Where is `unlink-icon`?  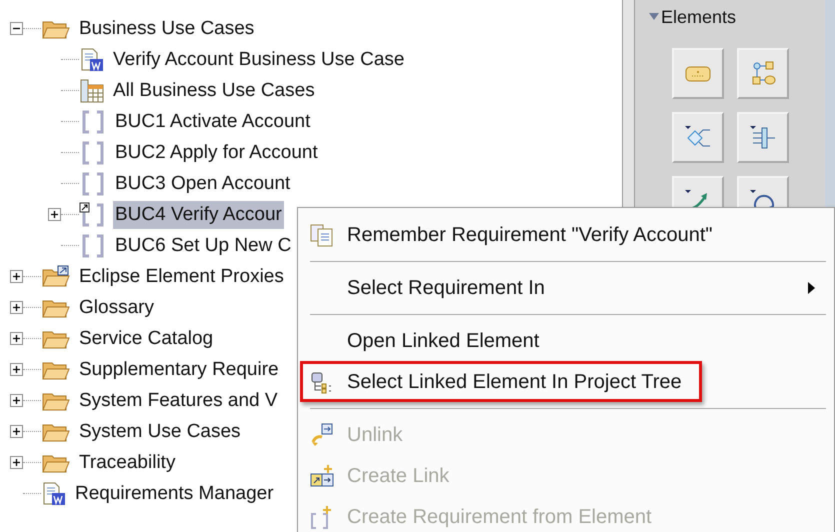 unlink-icon is located at coordinates (322, 435).